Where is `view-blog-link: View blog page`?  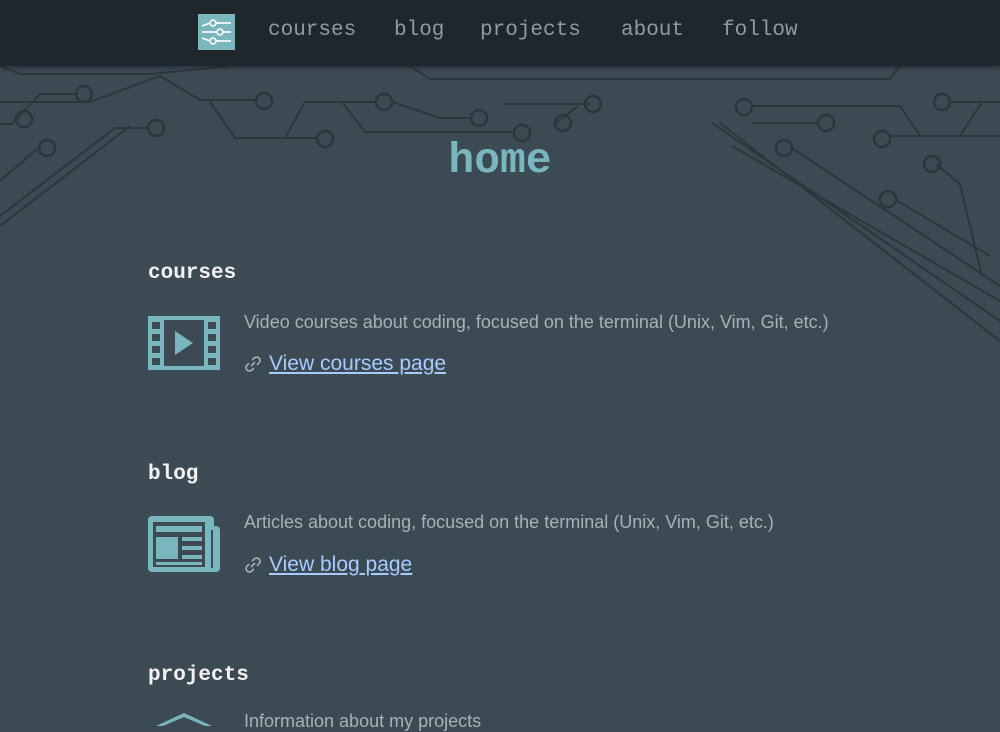
view-blog-link: View blog page is located at coordinates (340, 565).